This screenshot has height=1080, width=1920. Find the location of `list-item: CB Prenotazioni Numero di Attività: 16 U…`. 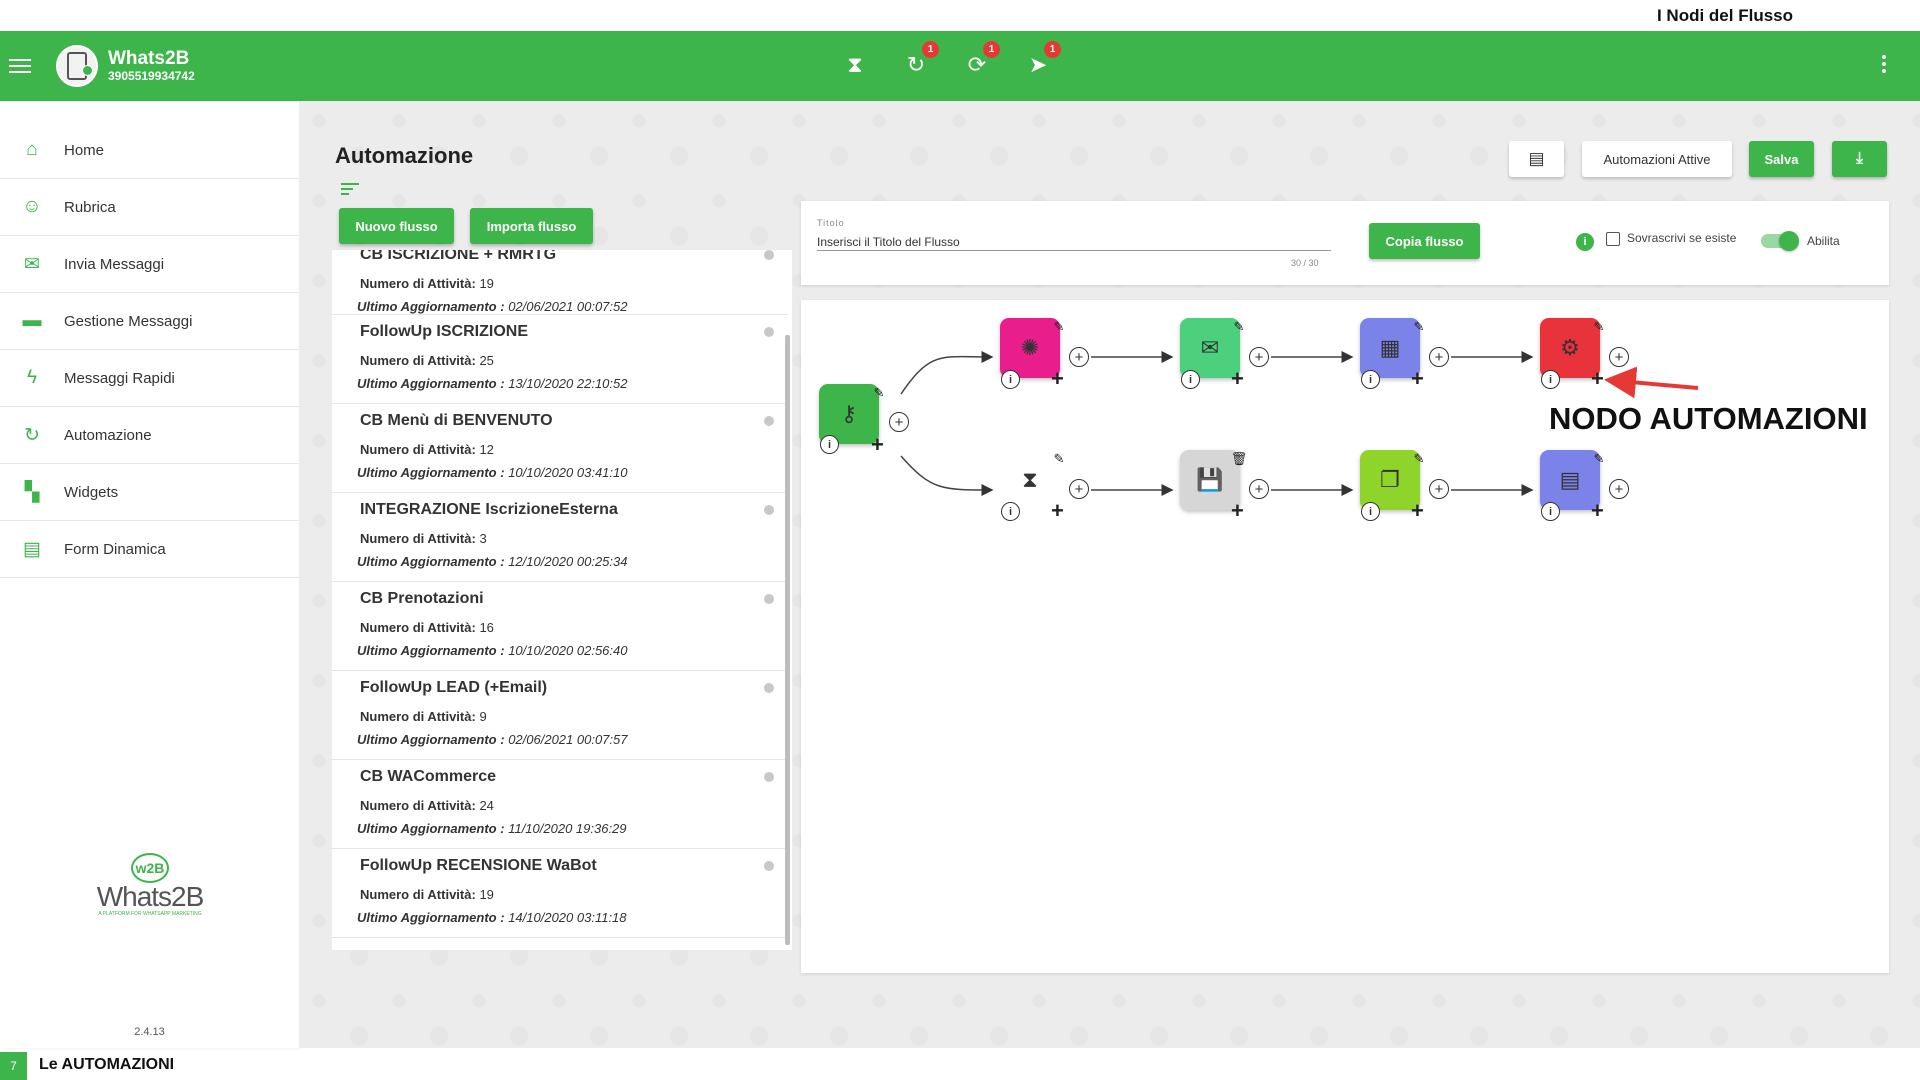

list-item: CB Prenotazioni Numero di Attività: 16 U… is located at coordinates (560, 626).